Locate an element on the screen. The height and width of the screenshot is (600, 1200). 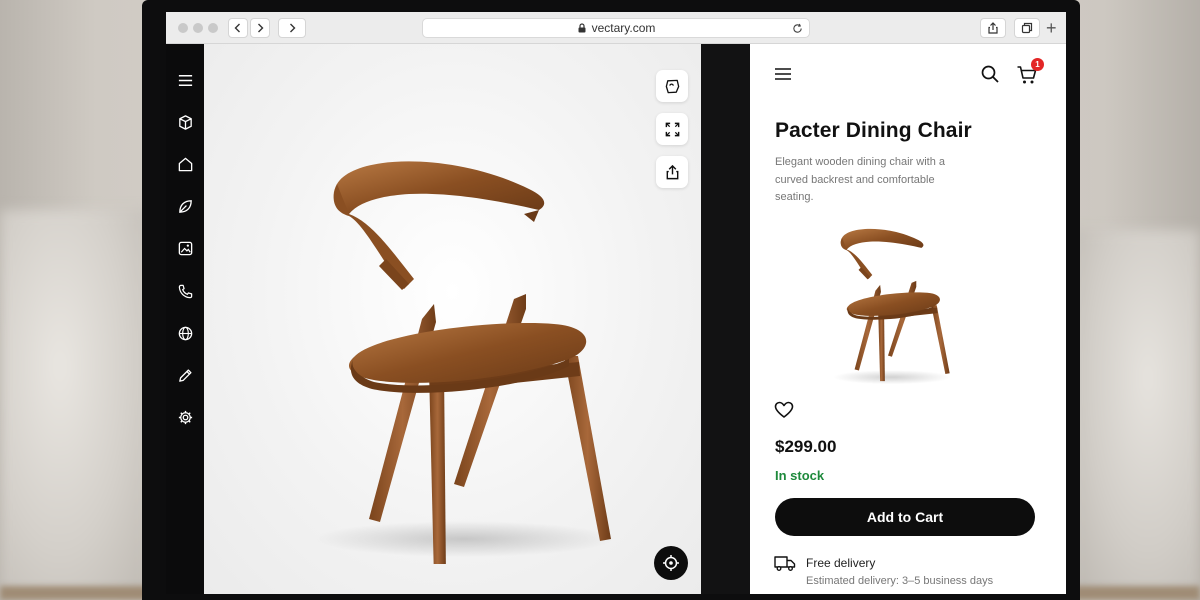
reload-icon is located at coordinates (797, 28).